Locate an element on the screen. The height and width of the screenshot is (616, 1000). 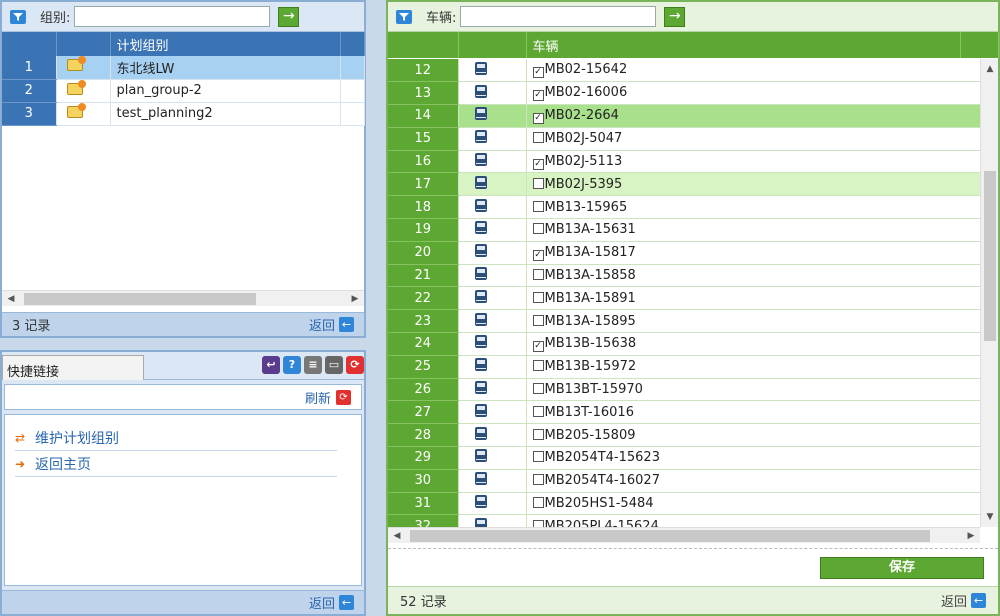
vehicle-name: MB13A-15895 is located at coordinates (590, 321).